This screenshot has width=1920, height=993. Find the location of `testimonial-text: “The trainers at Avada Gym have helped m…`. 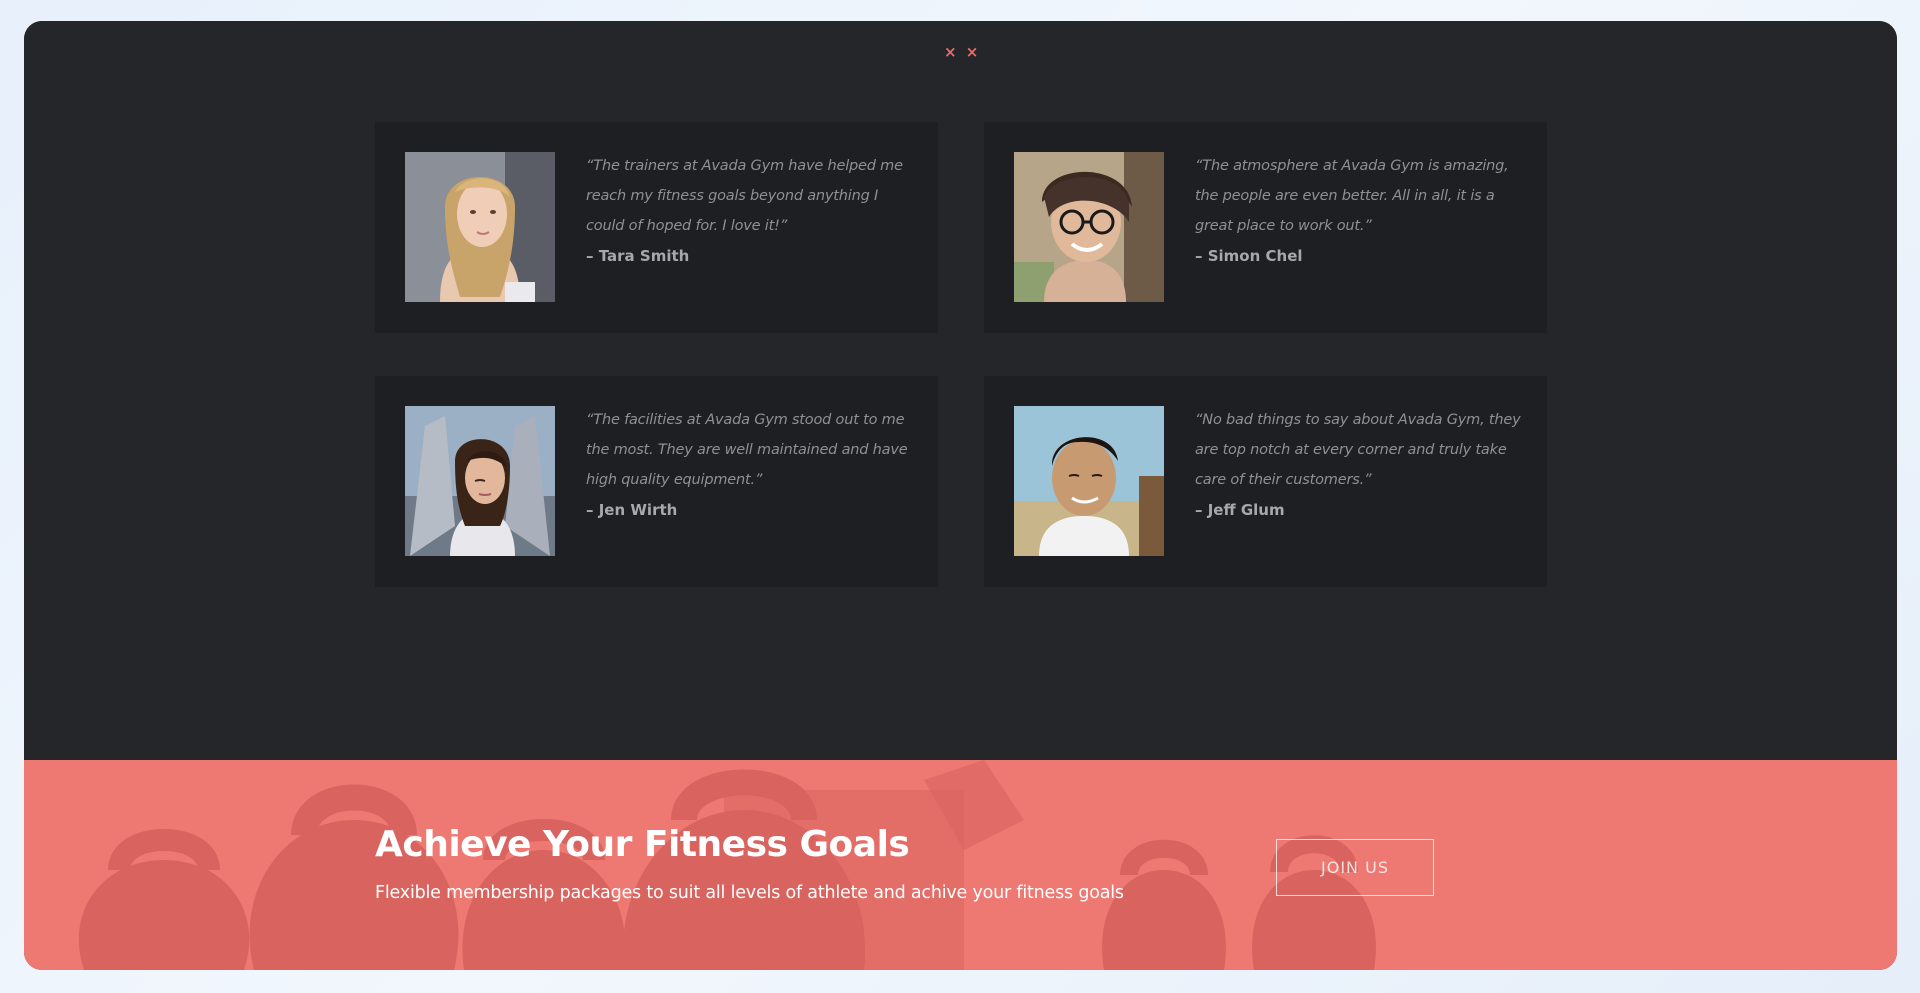

testimonial-text: “The trainers at Avada Gym have helped m… is located at coordinates (751, 211).